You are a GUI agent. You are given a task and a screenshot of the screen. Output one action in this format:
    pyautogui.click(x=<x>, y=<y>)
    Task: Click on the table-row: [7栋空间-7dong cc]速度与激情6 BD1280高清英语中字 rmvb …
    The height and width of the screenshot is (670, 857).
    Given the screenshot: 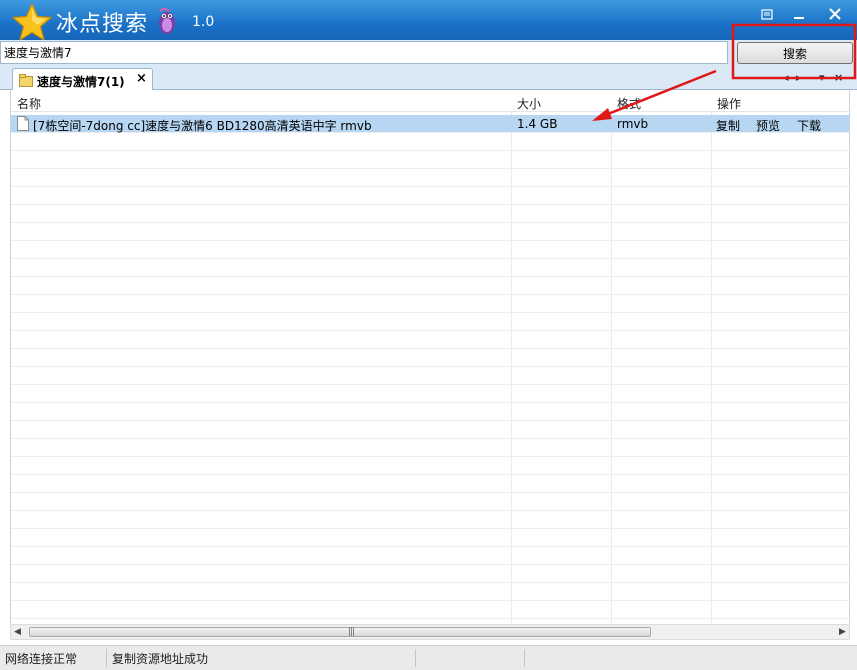 What is the action you would take?
    pyautogui.click(x=430, y=124)
    